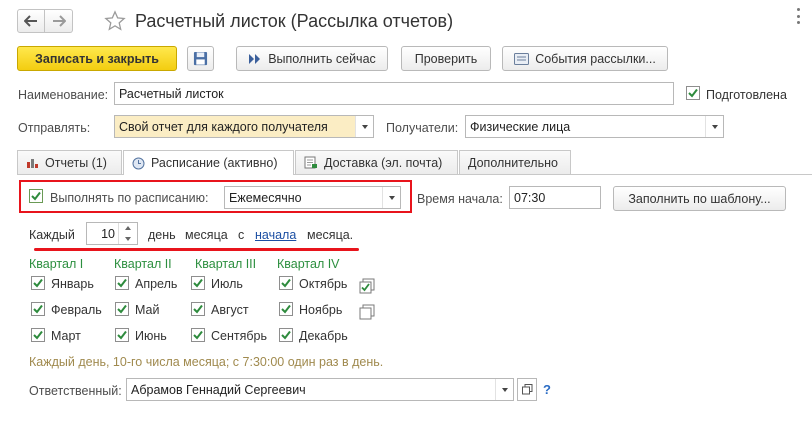  I want to click on month-label-august: Август, so click(230, 310).